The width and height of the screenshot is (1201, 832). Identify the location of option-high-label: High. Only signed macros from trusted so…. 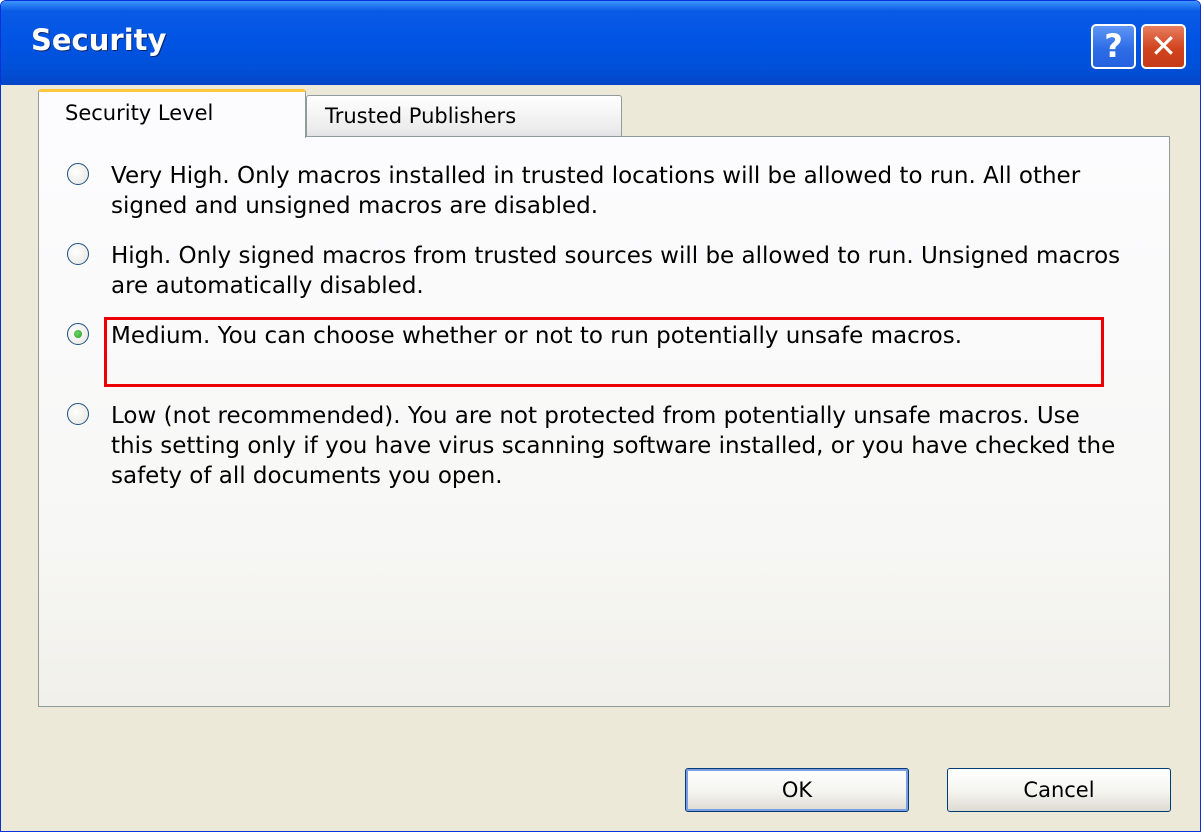
(616, 271).